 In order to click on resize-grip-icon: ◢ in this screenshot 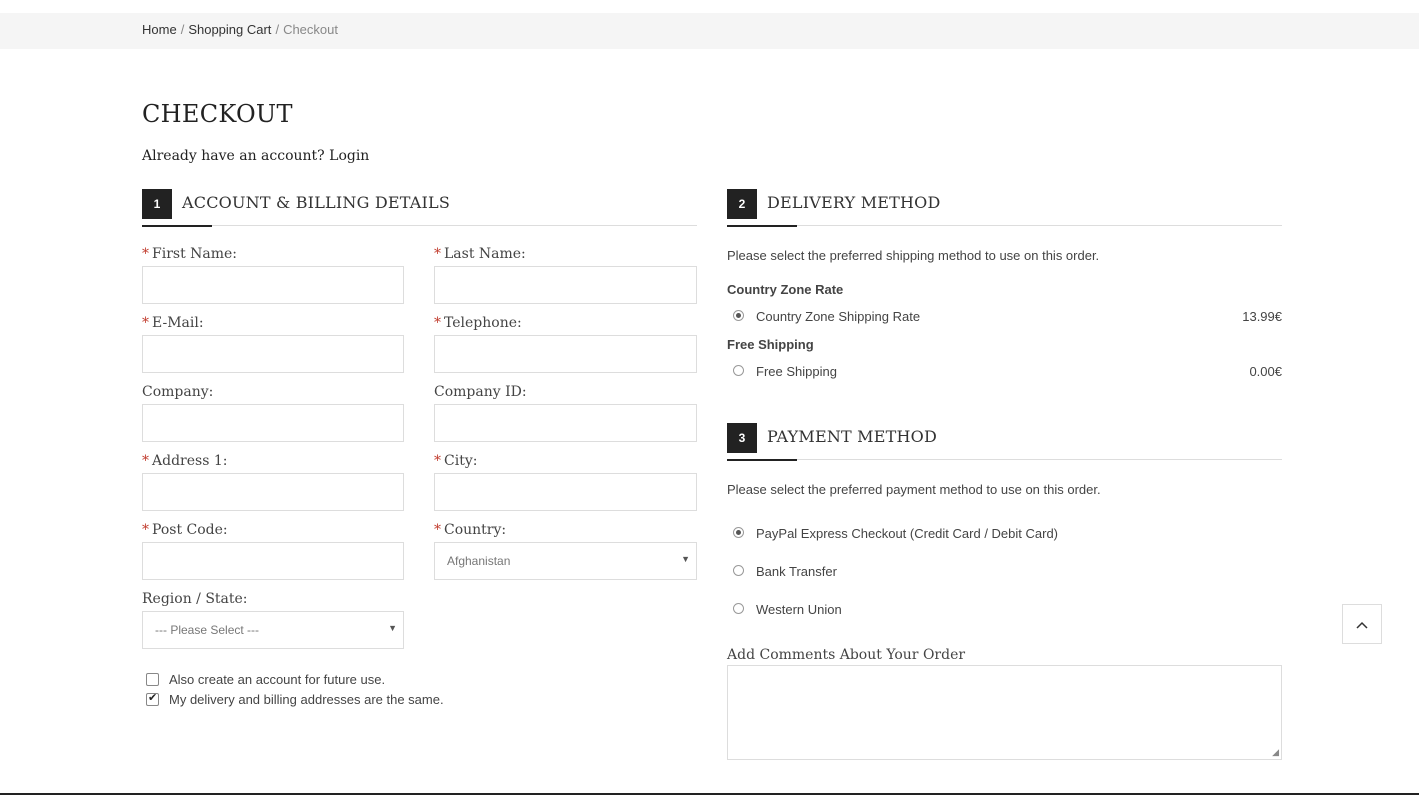, I will do `click(1275, 752)`.